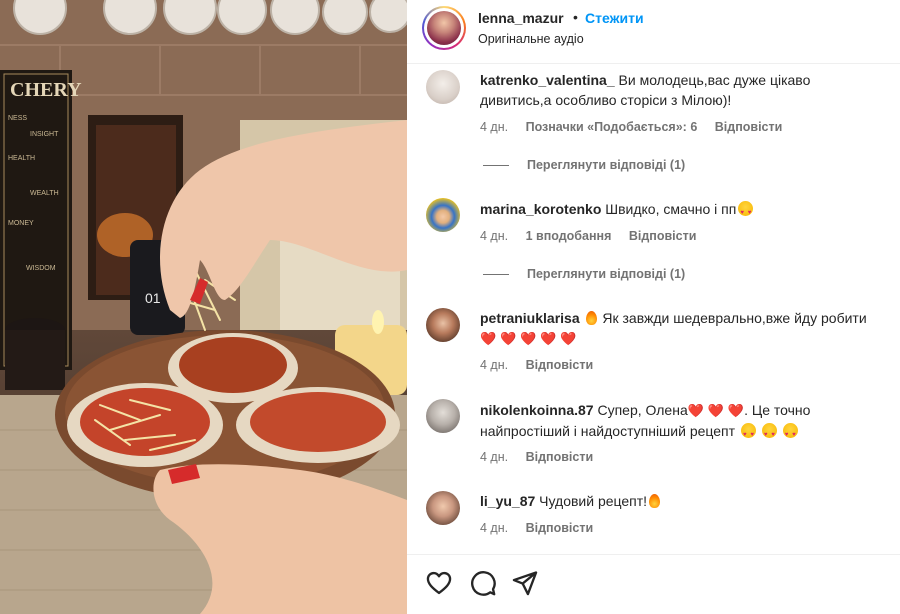 This screenshot has height=614, width=900. What do you see at coordinates (569, 236) in the screenshot?
I see `comment-likes: 1 вподобання` at bounding box center [569, 236].